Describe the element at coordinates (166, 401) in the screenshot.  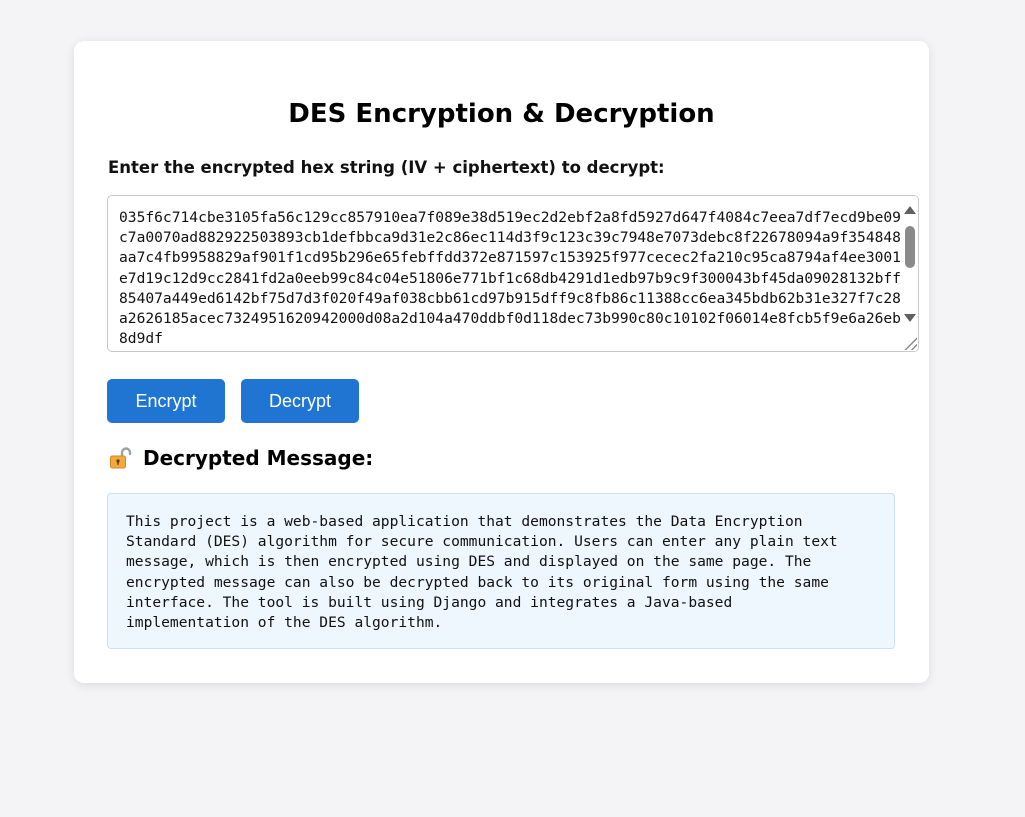
I see `encrypt-button: Encrypt` at that location.